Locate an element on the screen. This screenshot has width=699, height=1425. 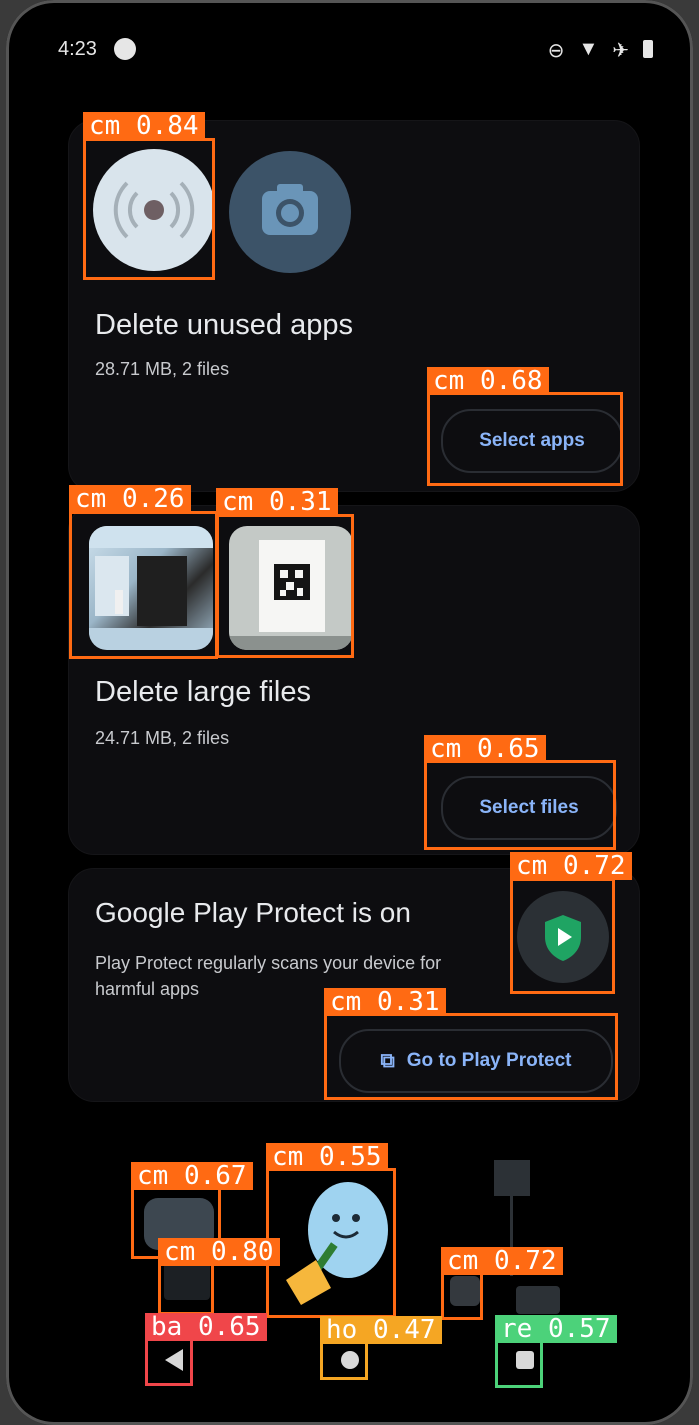
detection-label: cm 0.68 is located at coordinates (488, 381).